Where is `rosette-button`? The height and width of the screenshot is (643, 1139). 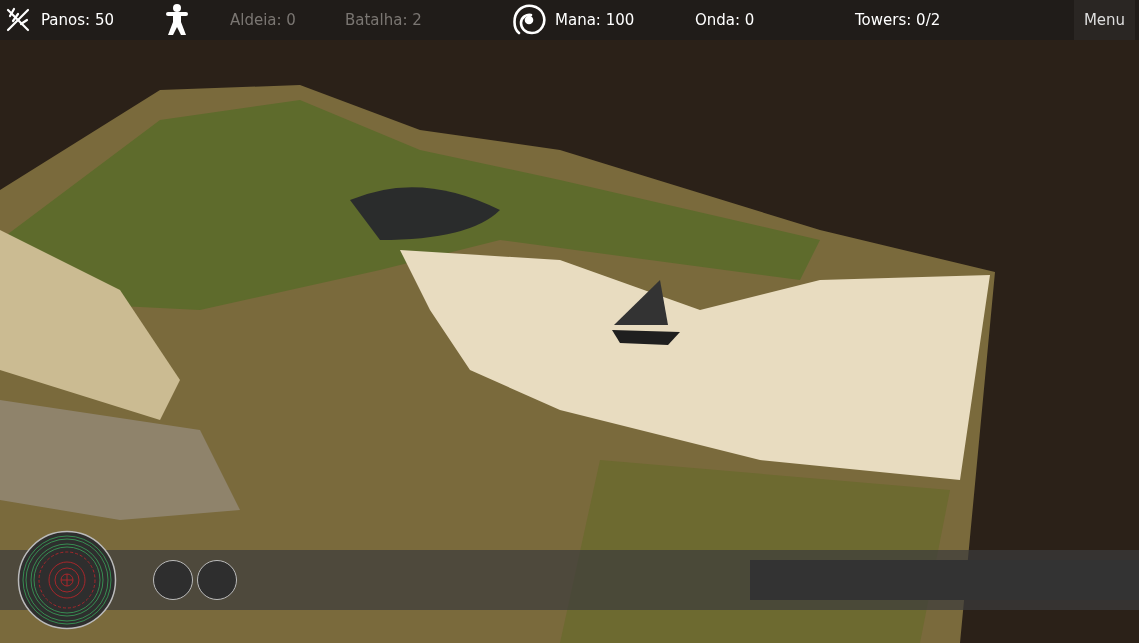 rosette-button is located at coordinates (67, 580).